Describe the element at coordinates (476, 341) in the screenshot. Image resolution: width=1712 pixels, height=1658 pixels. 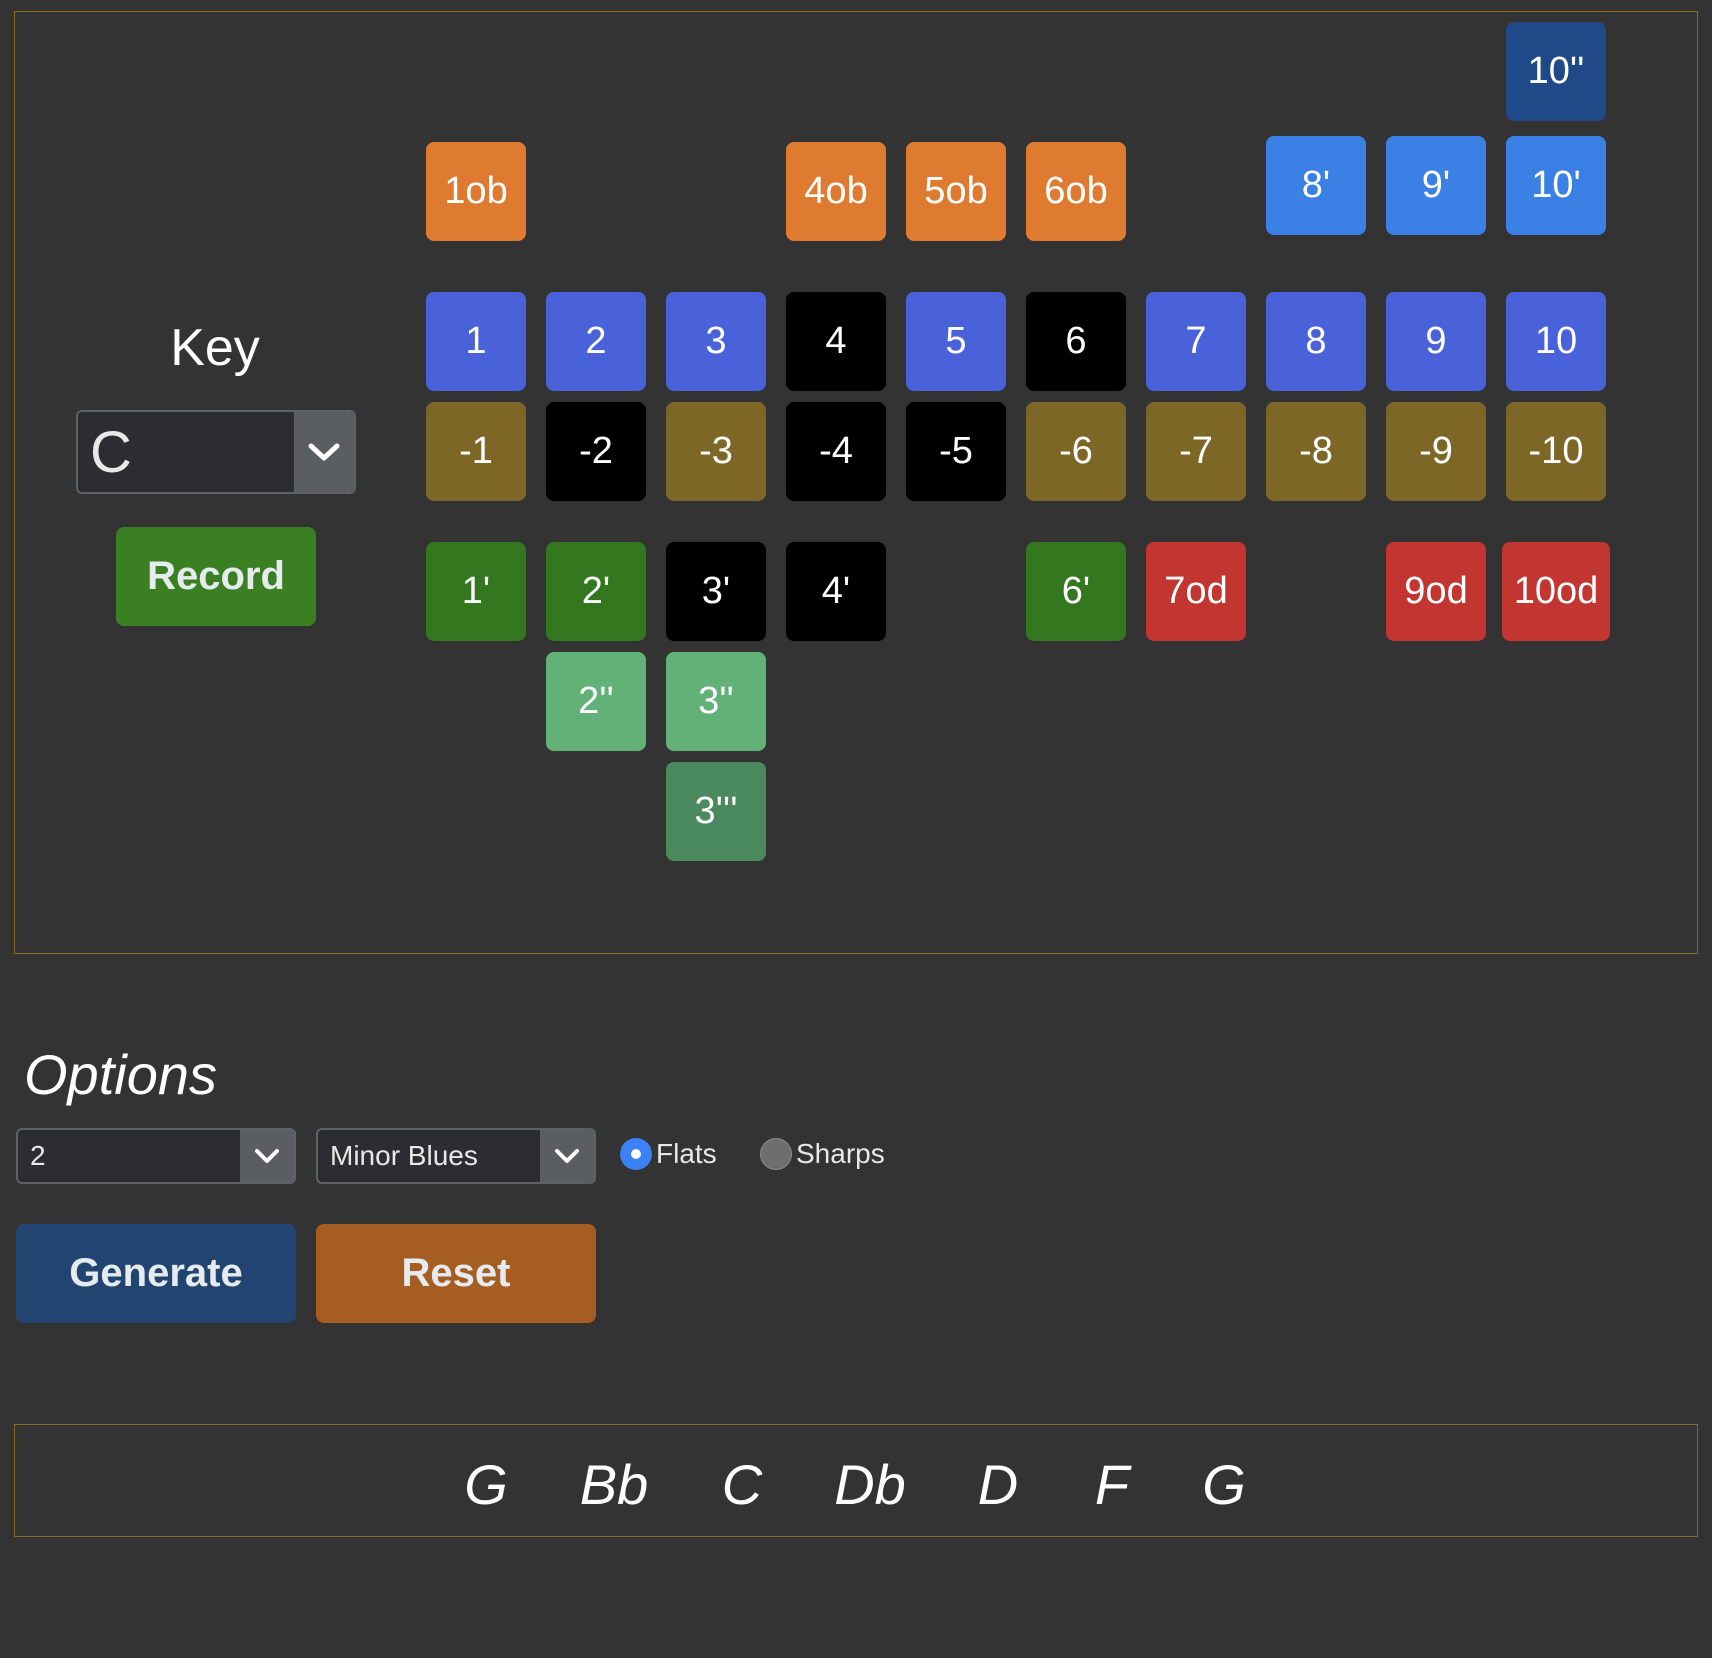
I see `hole-1-blow-tile: 1` at that location.